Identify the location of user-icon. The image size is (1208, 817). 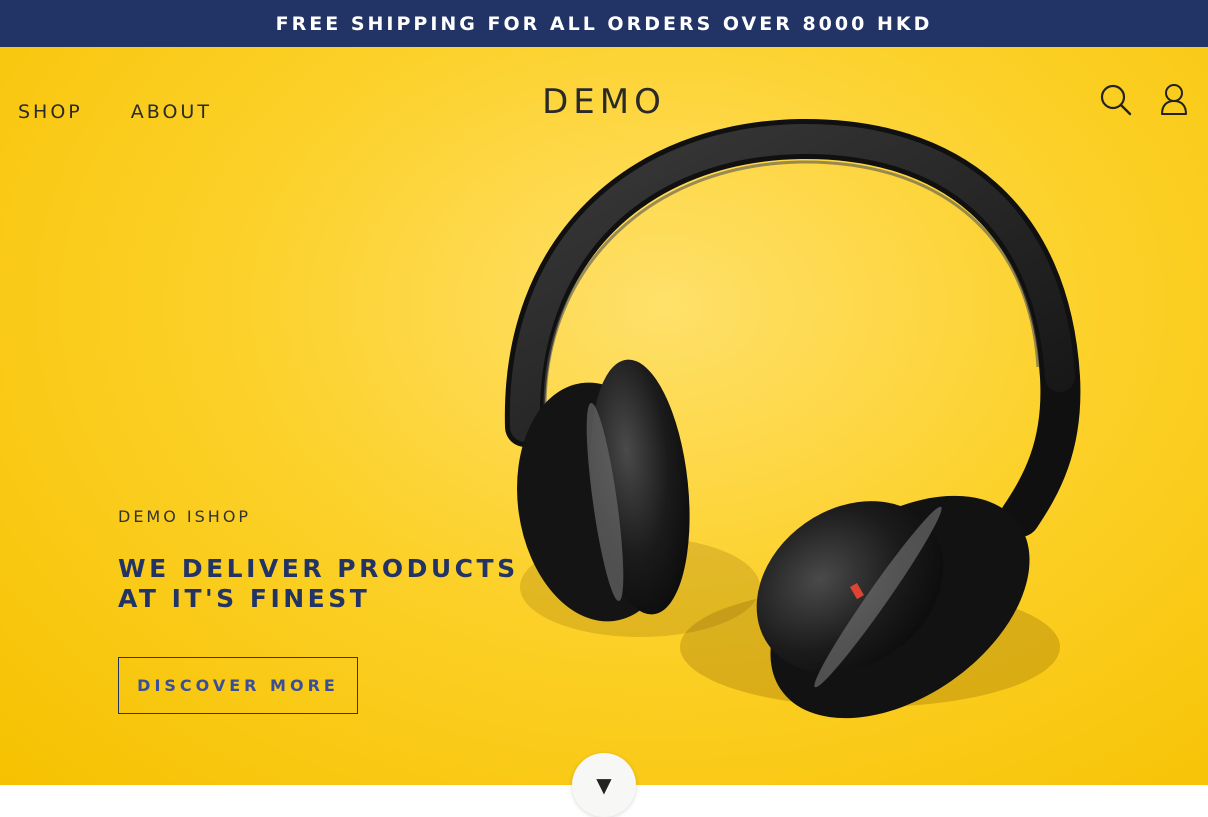
(1174, 100).